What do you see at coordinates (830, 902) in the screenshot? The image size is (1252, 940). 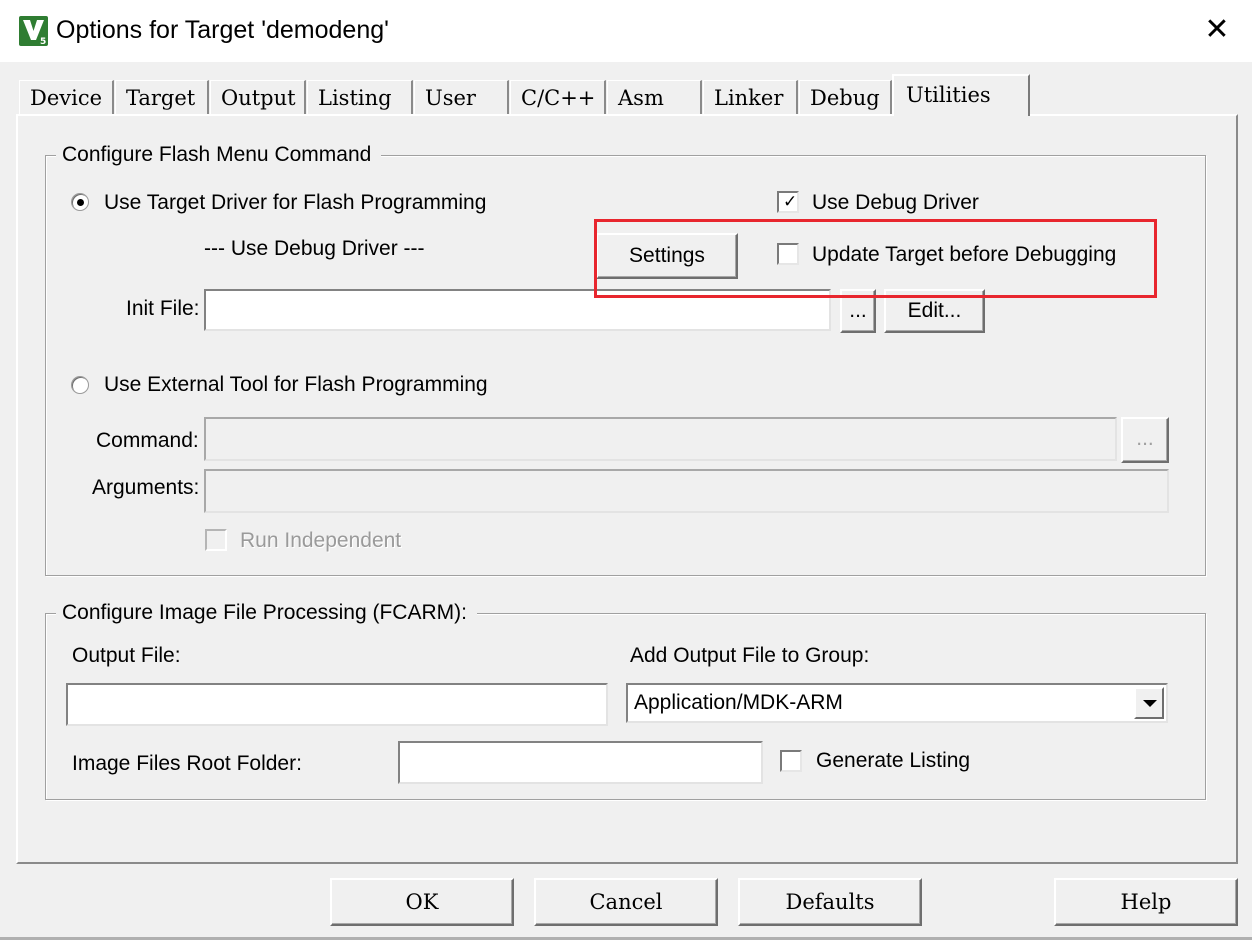 I see `defaults-button: Defaults` at bounding box center [830, 902].